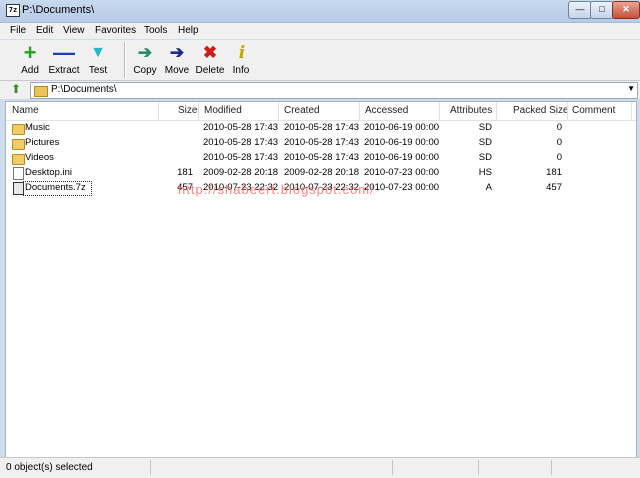 The image size is (640, 478). Describe the element at coordinates (386, 110) in the screenshot. I see `column-accessed: Accessed` at that location.